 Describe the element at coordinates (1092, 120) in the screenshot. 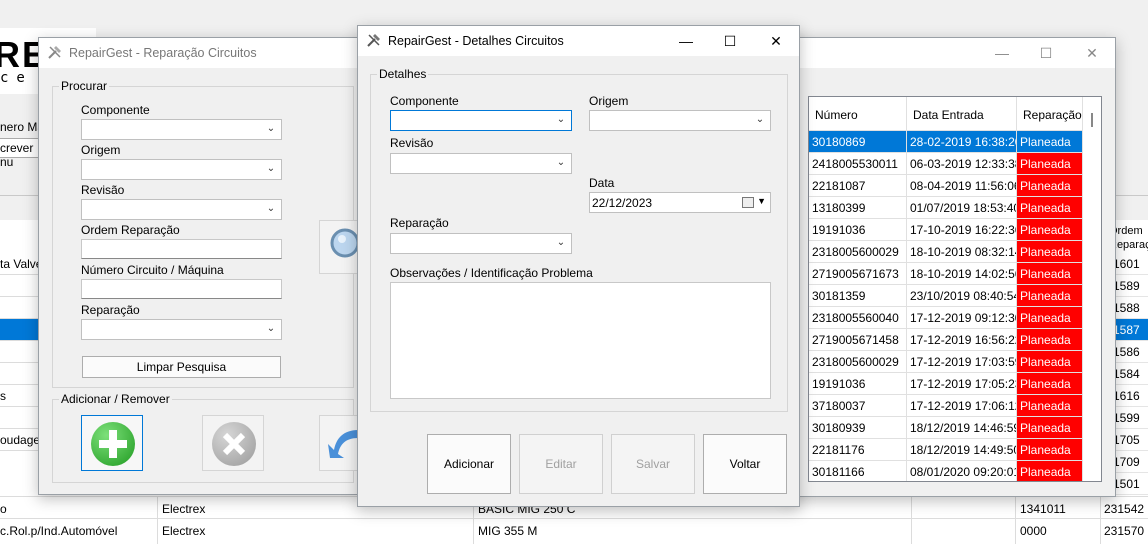

I see `scrollbar-thumb` at that location.